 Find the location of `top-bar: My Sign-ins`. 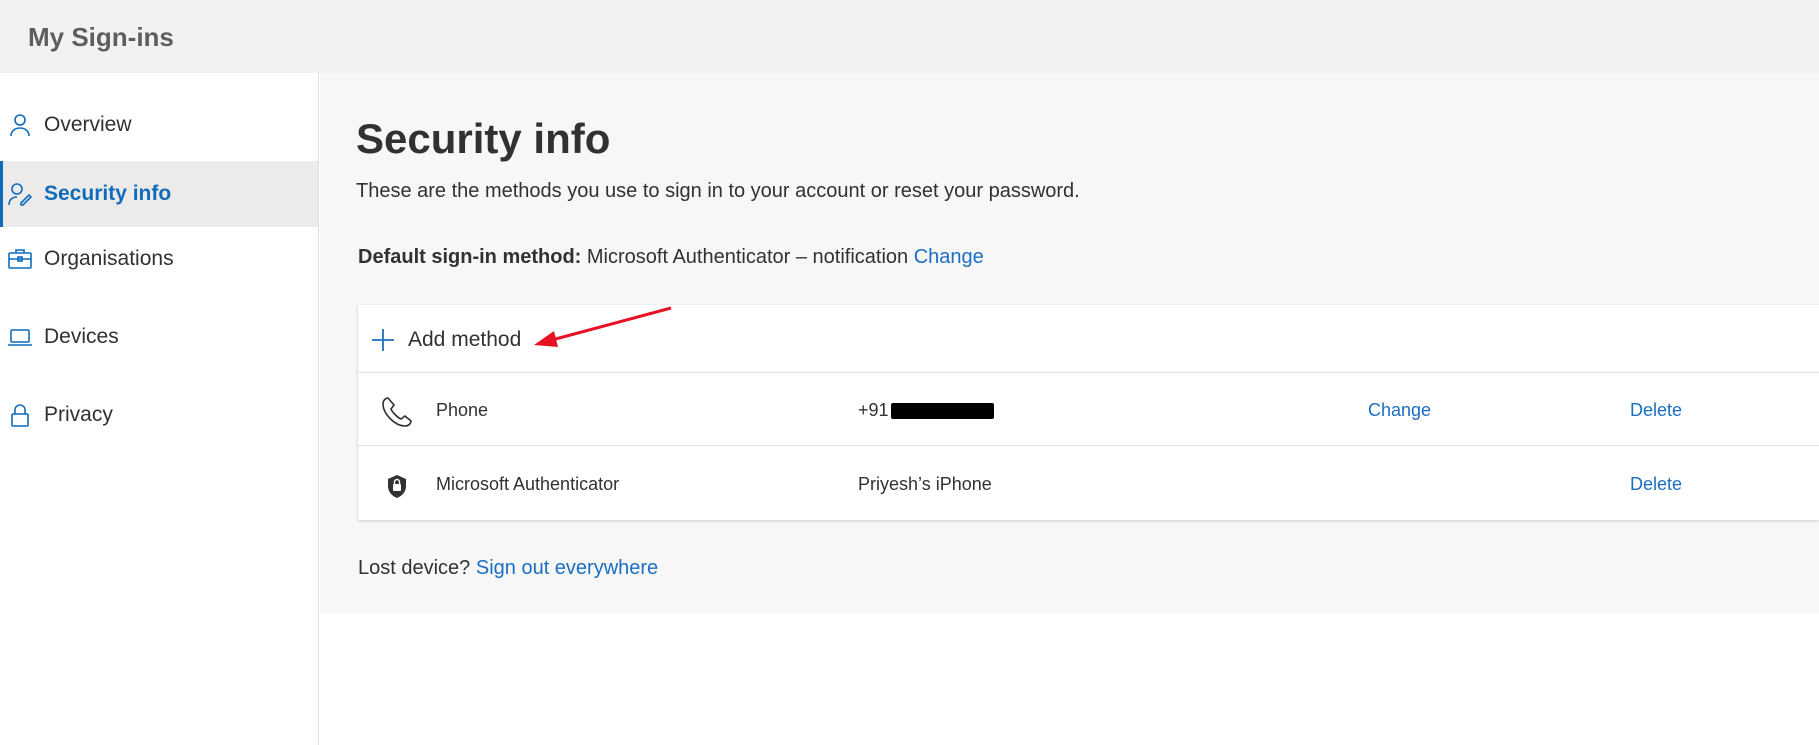

top-bar: My Sign-ins is located at coordinates (909, 36).